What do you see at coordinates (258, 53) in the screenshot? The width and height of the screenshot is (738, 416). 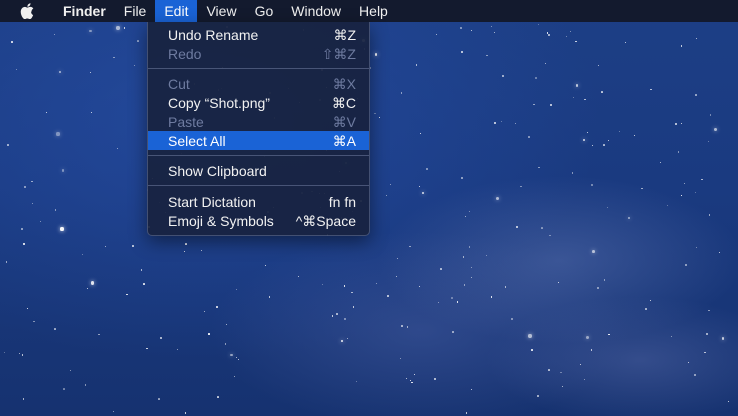 I see `menu-item-redo: Redo ⇧⌘Z` at bounding box center [258, 53].